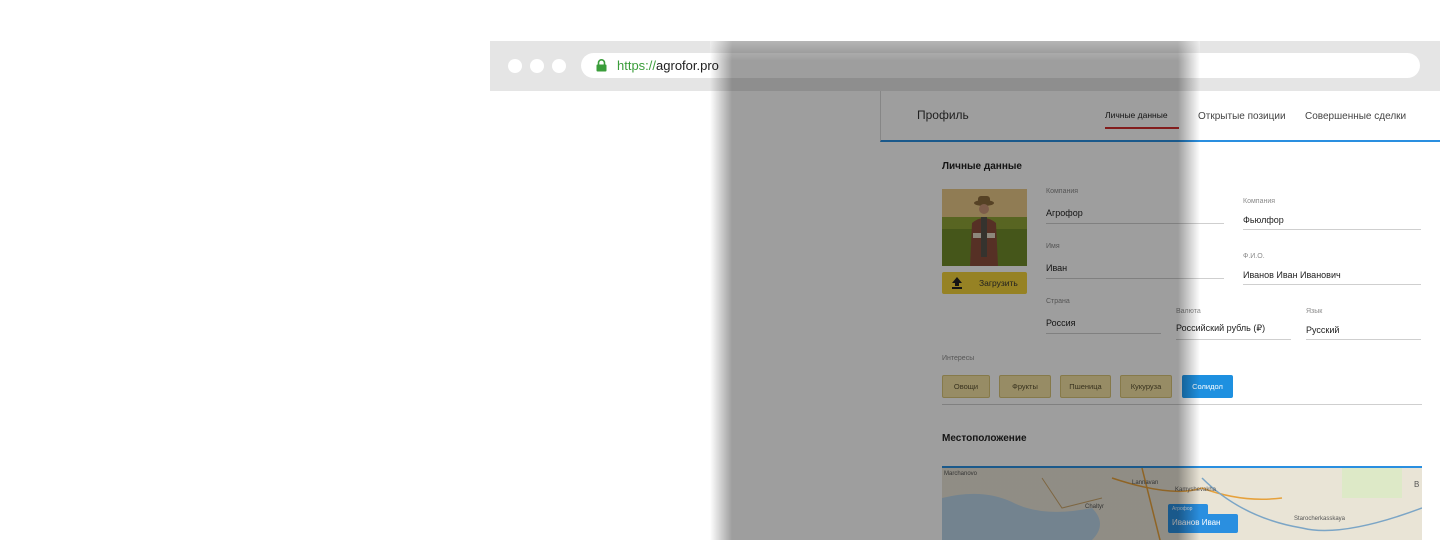 This screenshot has width=1440, height=540. Describe the element at coordinates (1188, 311) in the screenshot. I see `currency-label: Валюта` at that location.